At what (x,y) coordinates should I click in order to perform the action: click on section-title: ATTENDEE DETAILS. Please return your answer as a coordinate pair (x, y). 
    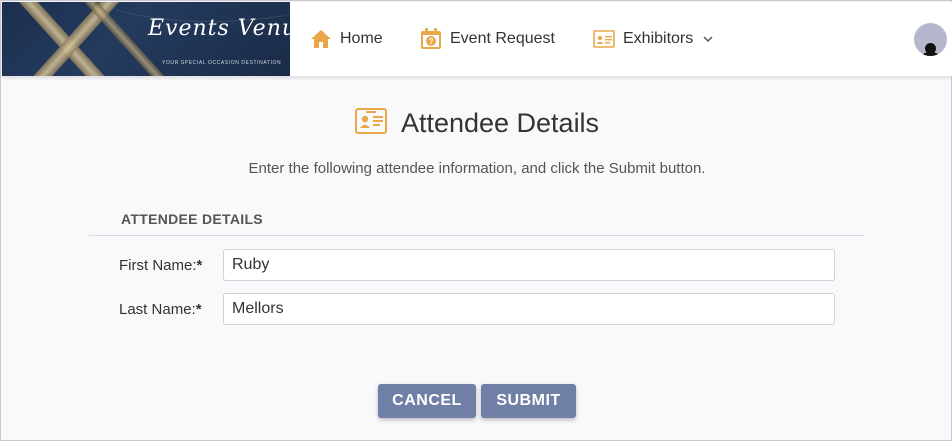
    Looking at the image, I should click on (192, 219).